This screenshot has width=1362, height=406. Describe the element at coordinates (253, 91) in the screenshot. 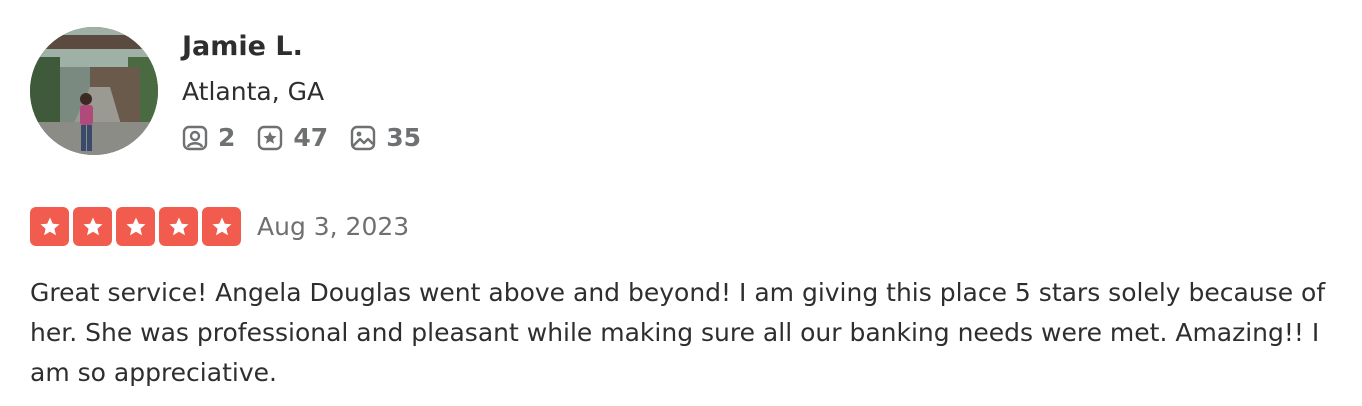

I see `reviewer-location: Atlanta, GA` at that location.